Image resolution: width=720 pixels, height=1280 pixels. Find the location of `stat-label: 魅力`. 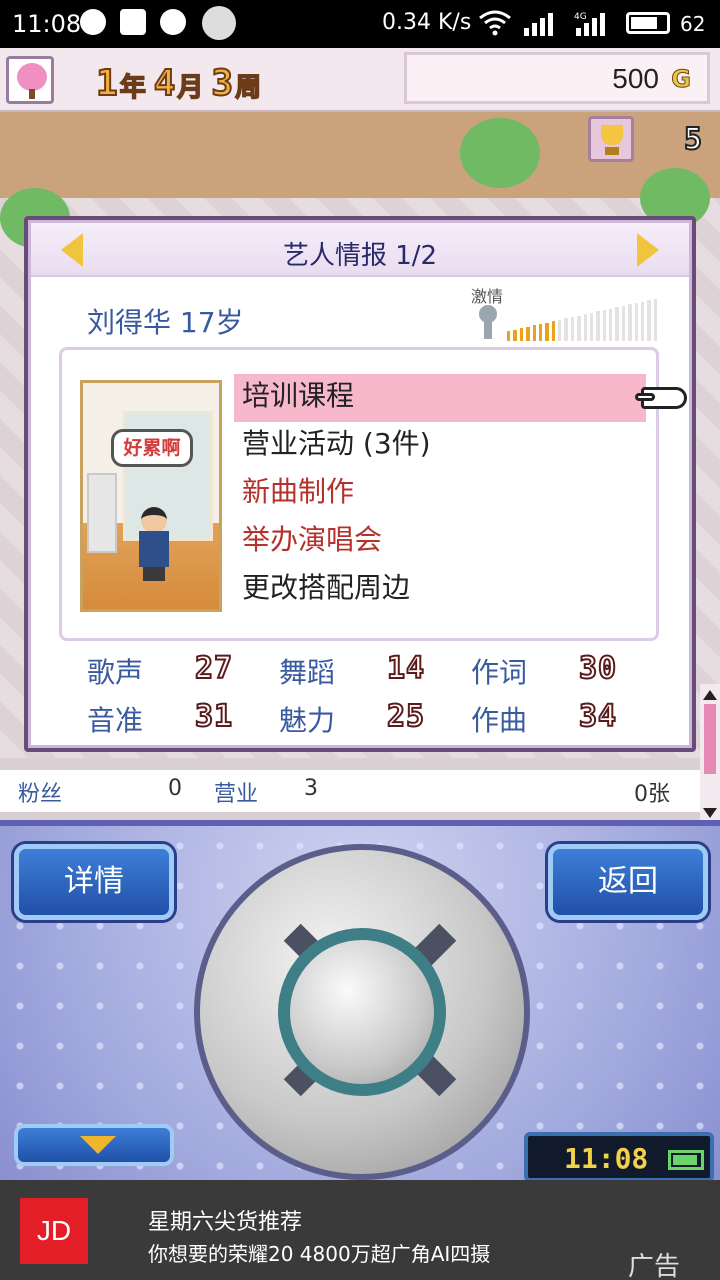

stat-label: 魅力 is located at coordinates (307, 720).